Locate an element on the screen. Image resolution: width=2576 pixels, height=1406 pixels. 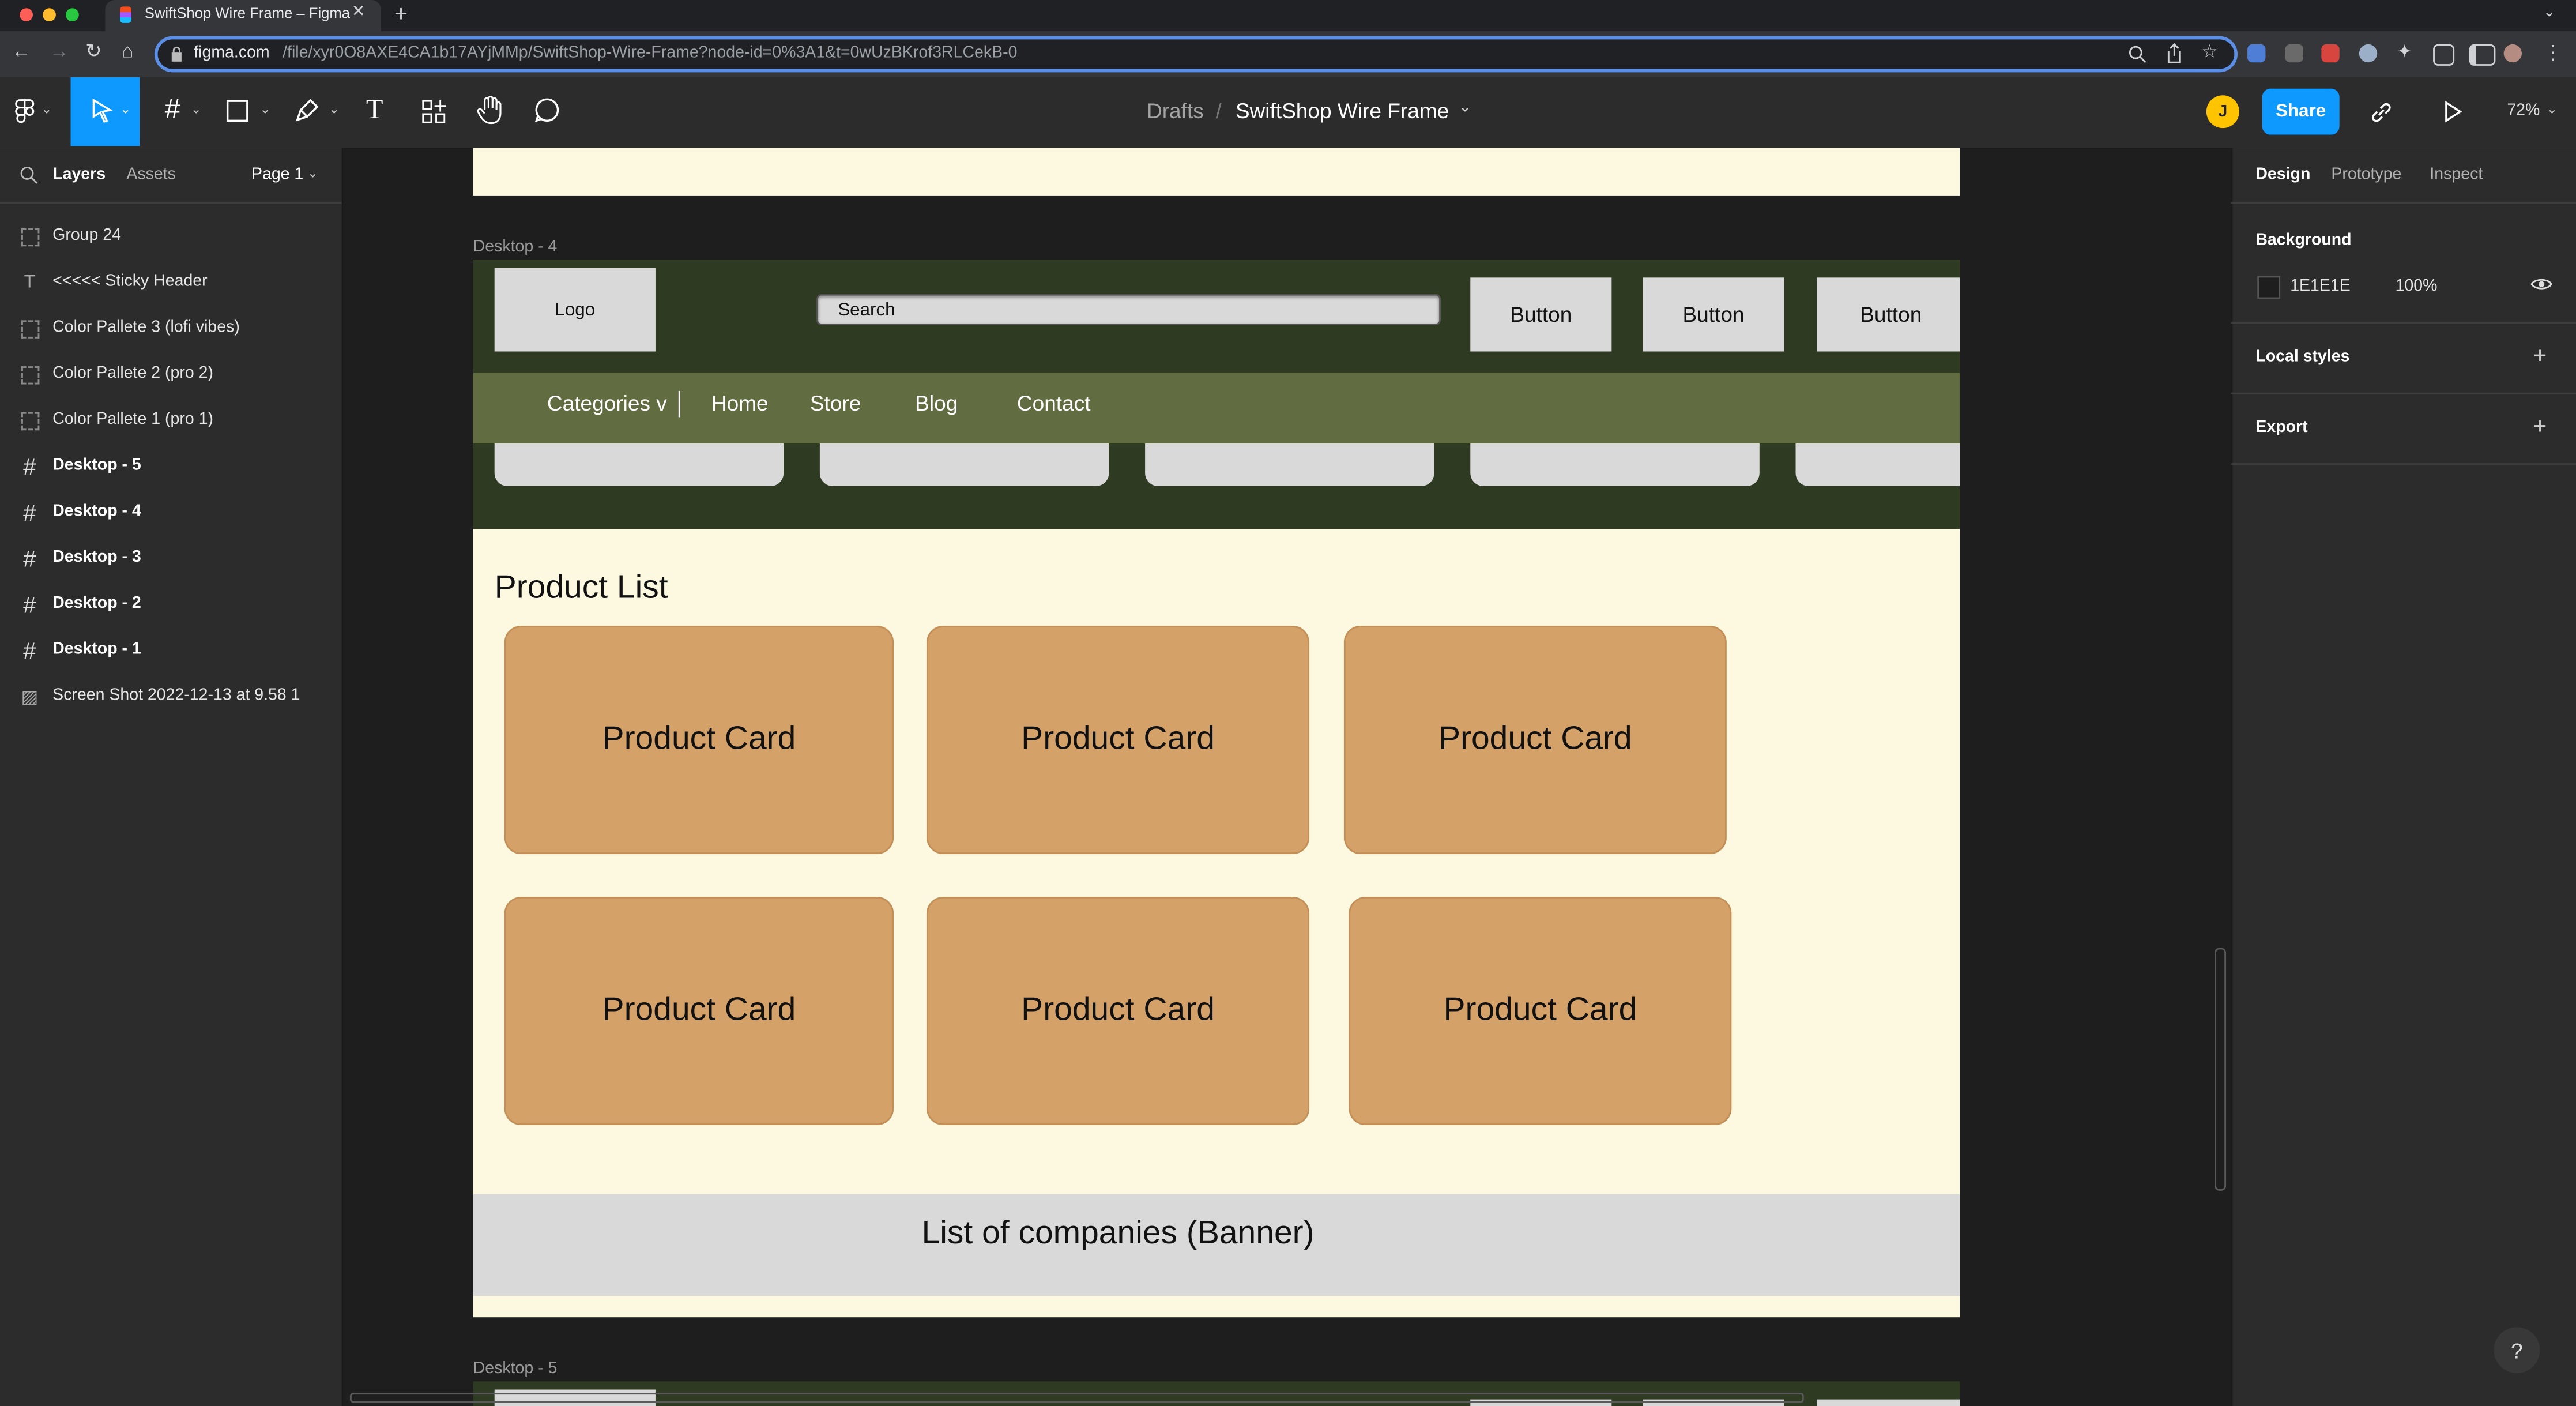
page-chevron-icon: ⌄ is located at coordinates (312, 173).